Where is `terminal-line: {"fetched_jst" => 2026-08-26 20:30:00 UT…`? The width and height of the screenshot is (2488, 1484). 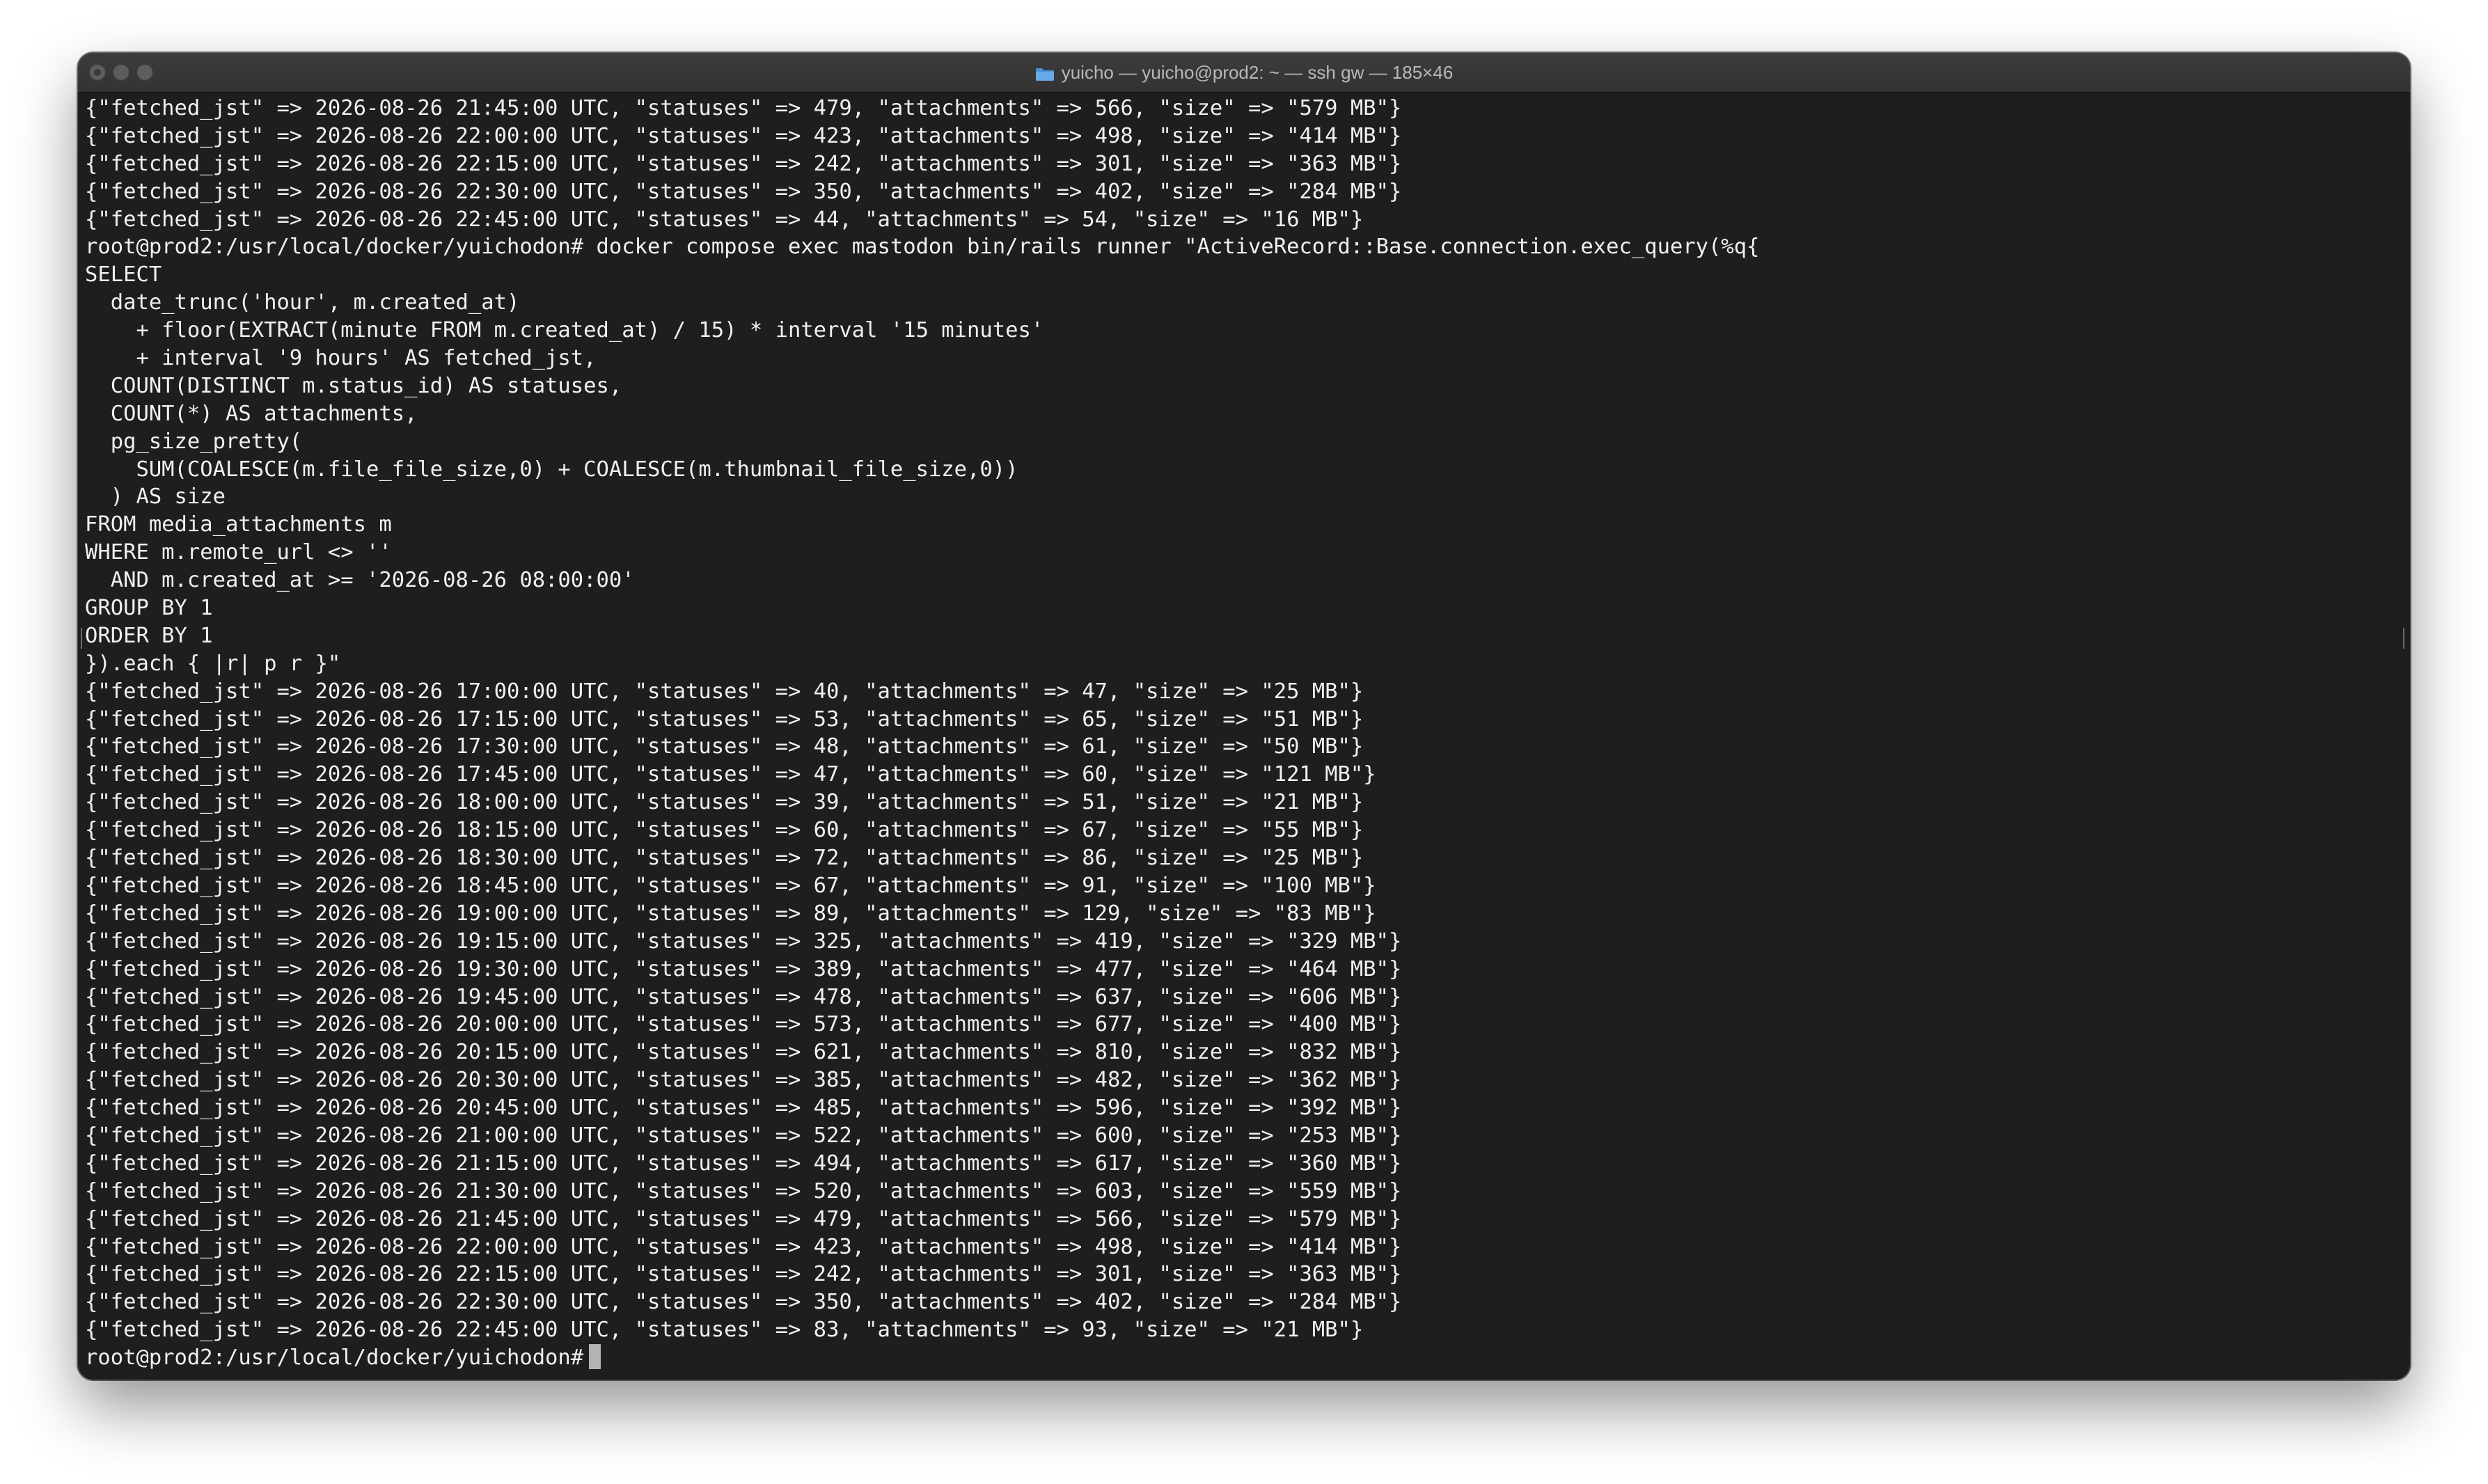
terminal-line: {"fetched_jst" => 2026-08-26 20:30:00 UT… is located at coordinates (743, 1080).